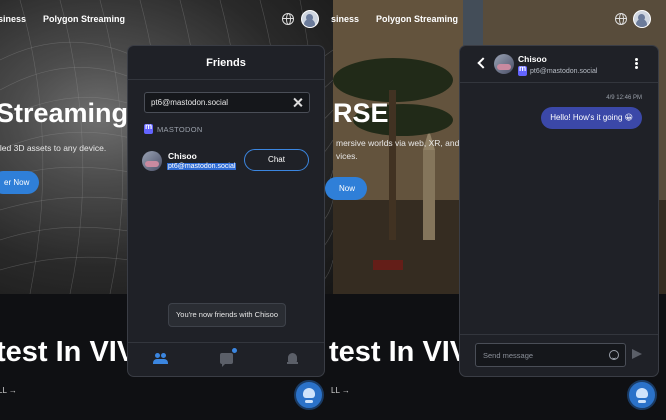 The height and width of the screenshot is (420, 666). I want to click on network-header: MASTODON, so click(173, 128).